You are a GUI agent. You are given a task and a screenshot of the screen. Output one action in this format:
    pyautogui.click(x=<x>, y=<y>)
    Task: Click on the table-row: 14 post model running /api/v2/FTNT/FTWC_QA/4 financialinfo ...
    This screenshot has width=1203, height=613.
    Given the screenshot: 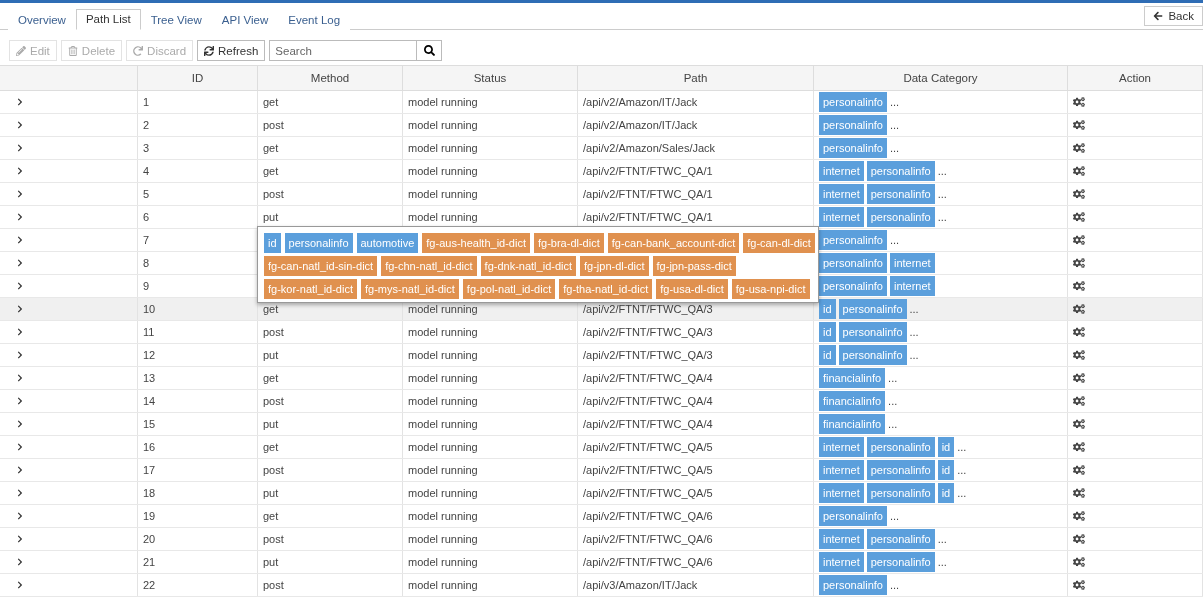 What is the action you would take?
    pyautogui.click(x=601, y=401)
    